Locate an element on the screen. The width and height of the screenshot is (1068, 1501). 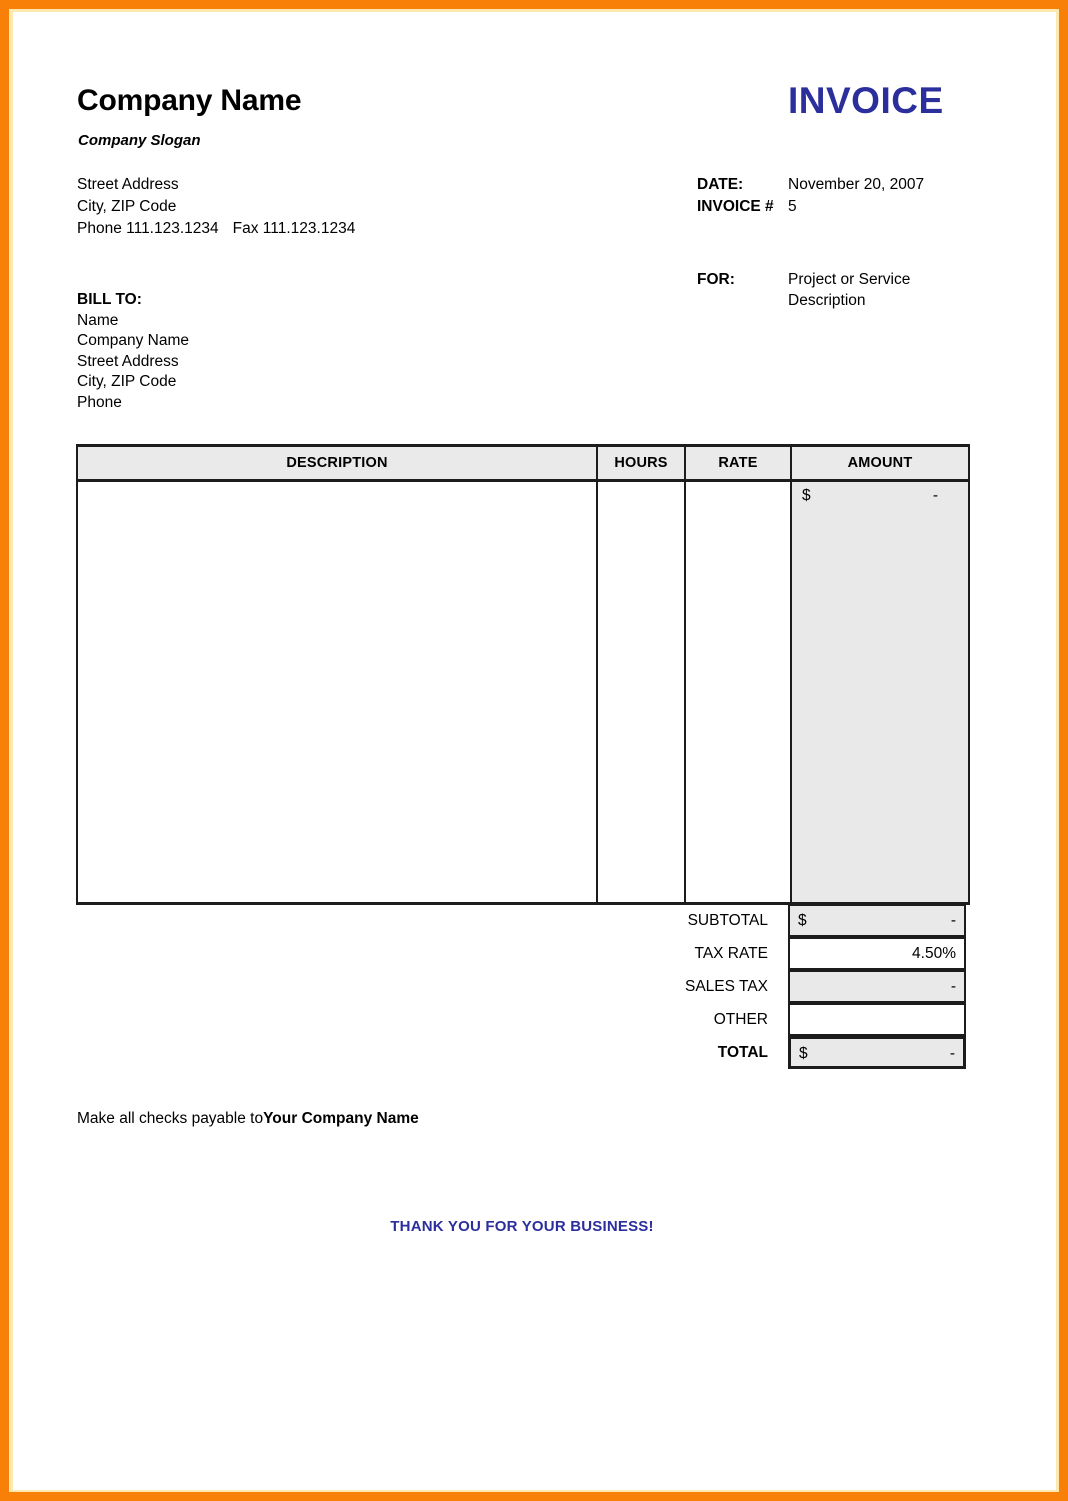
invoice-number-label: INVOICE # is located at coordinates (735, 206).